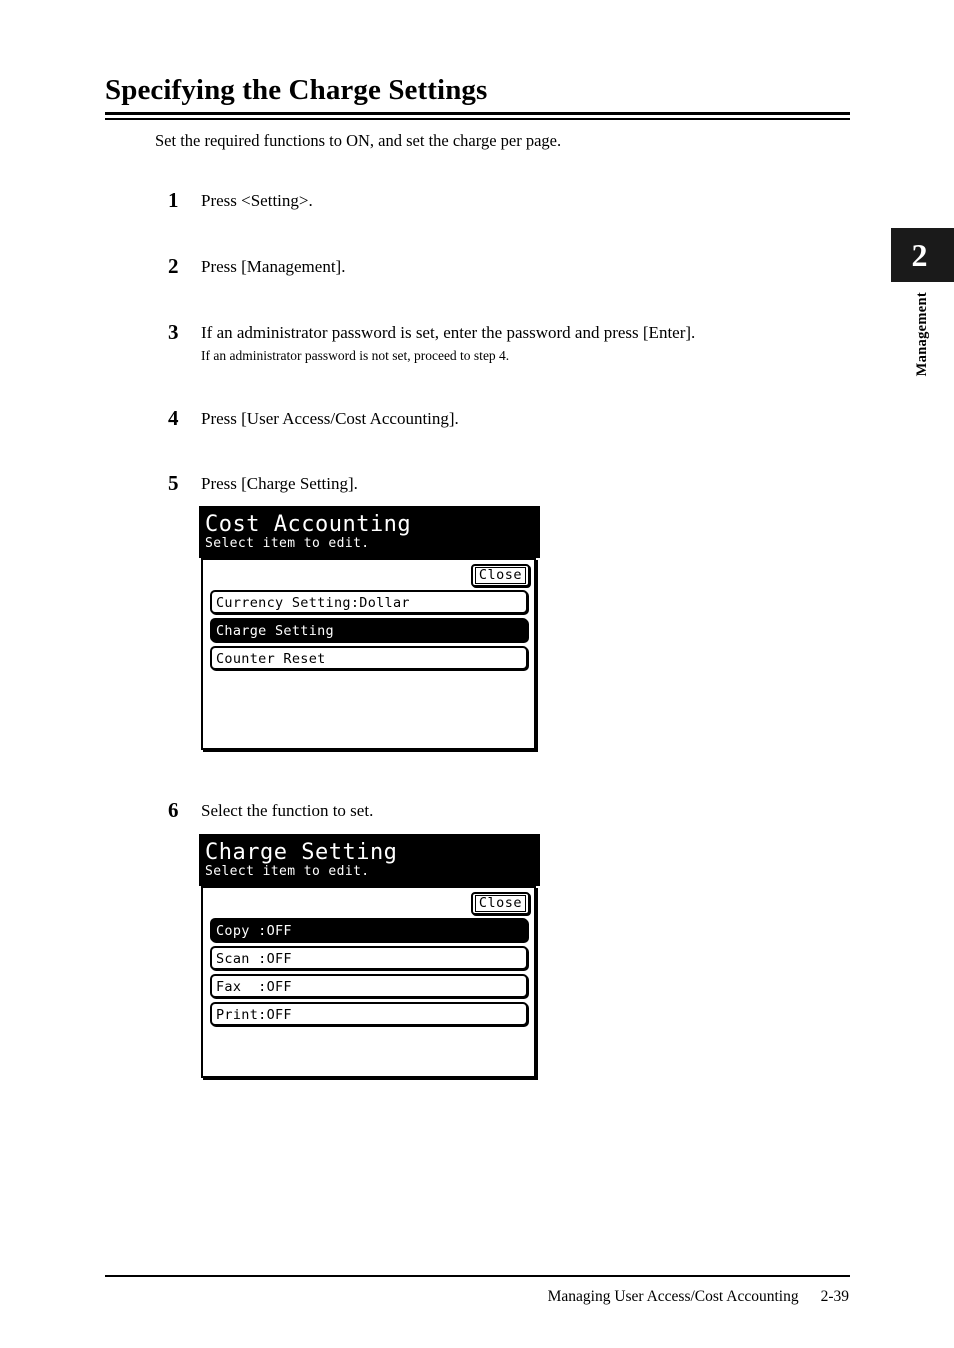 The height and width of the screenshot is (1348, 954). I want to click on lcd-menu-item-charge-setting: Charge Setting, so click(369, 630).